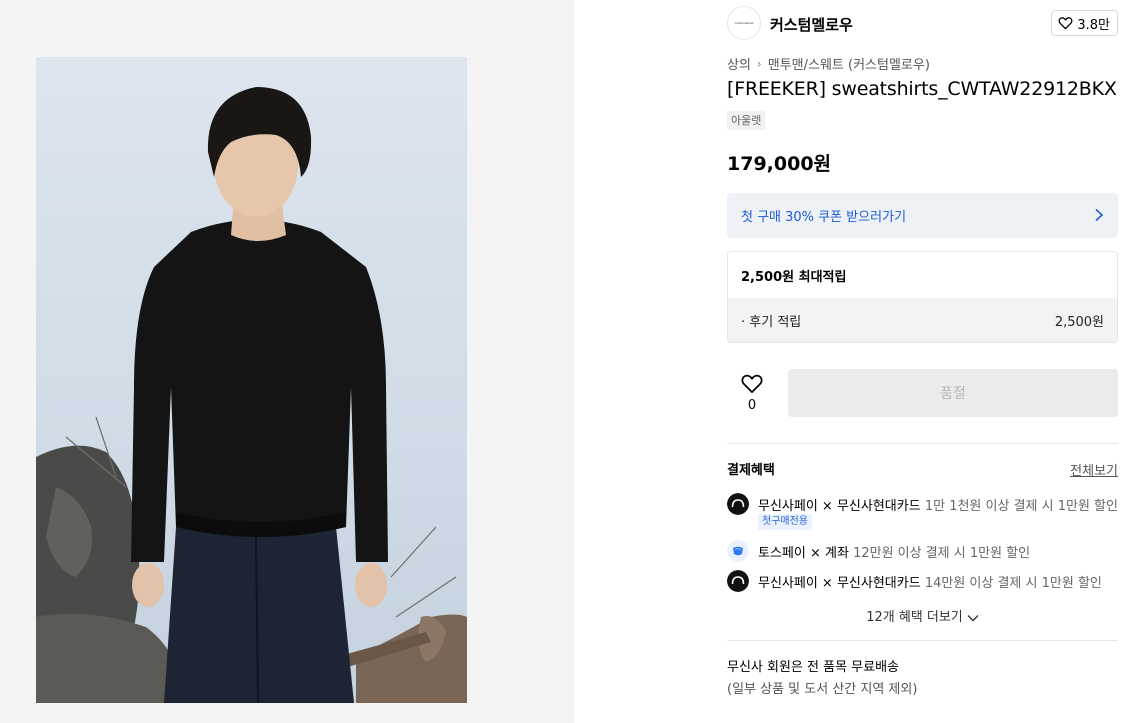  I want to click on chevron-right-icon, so click(1099, 215).